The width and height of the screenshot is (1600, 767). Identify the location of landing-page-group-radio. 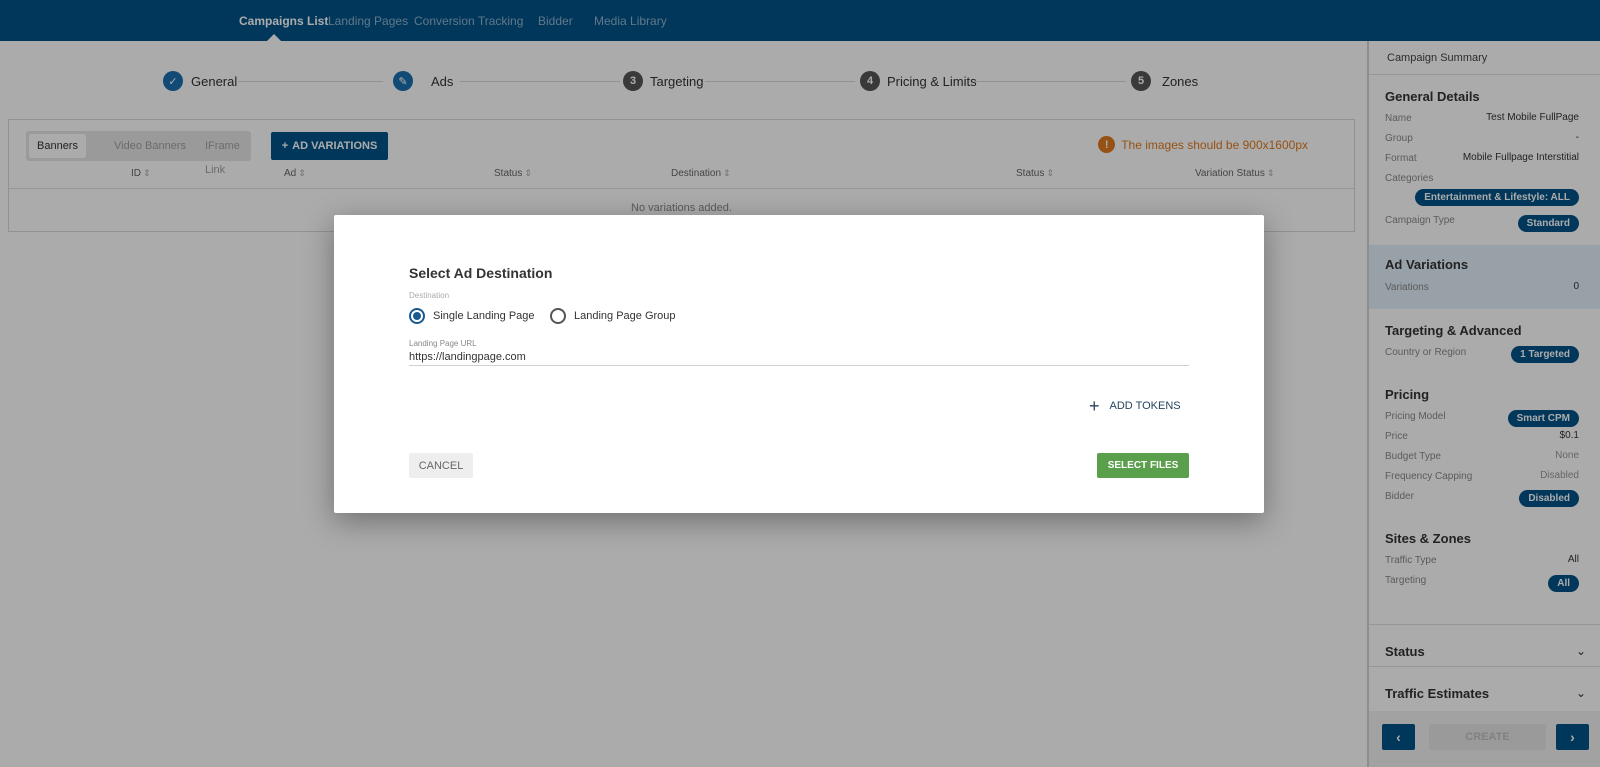
(558, 316).